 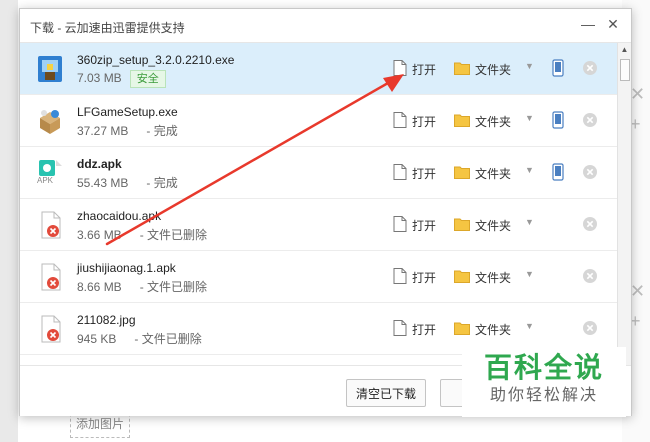 I want to click on background-left-strip, so click(x=9, y=221).